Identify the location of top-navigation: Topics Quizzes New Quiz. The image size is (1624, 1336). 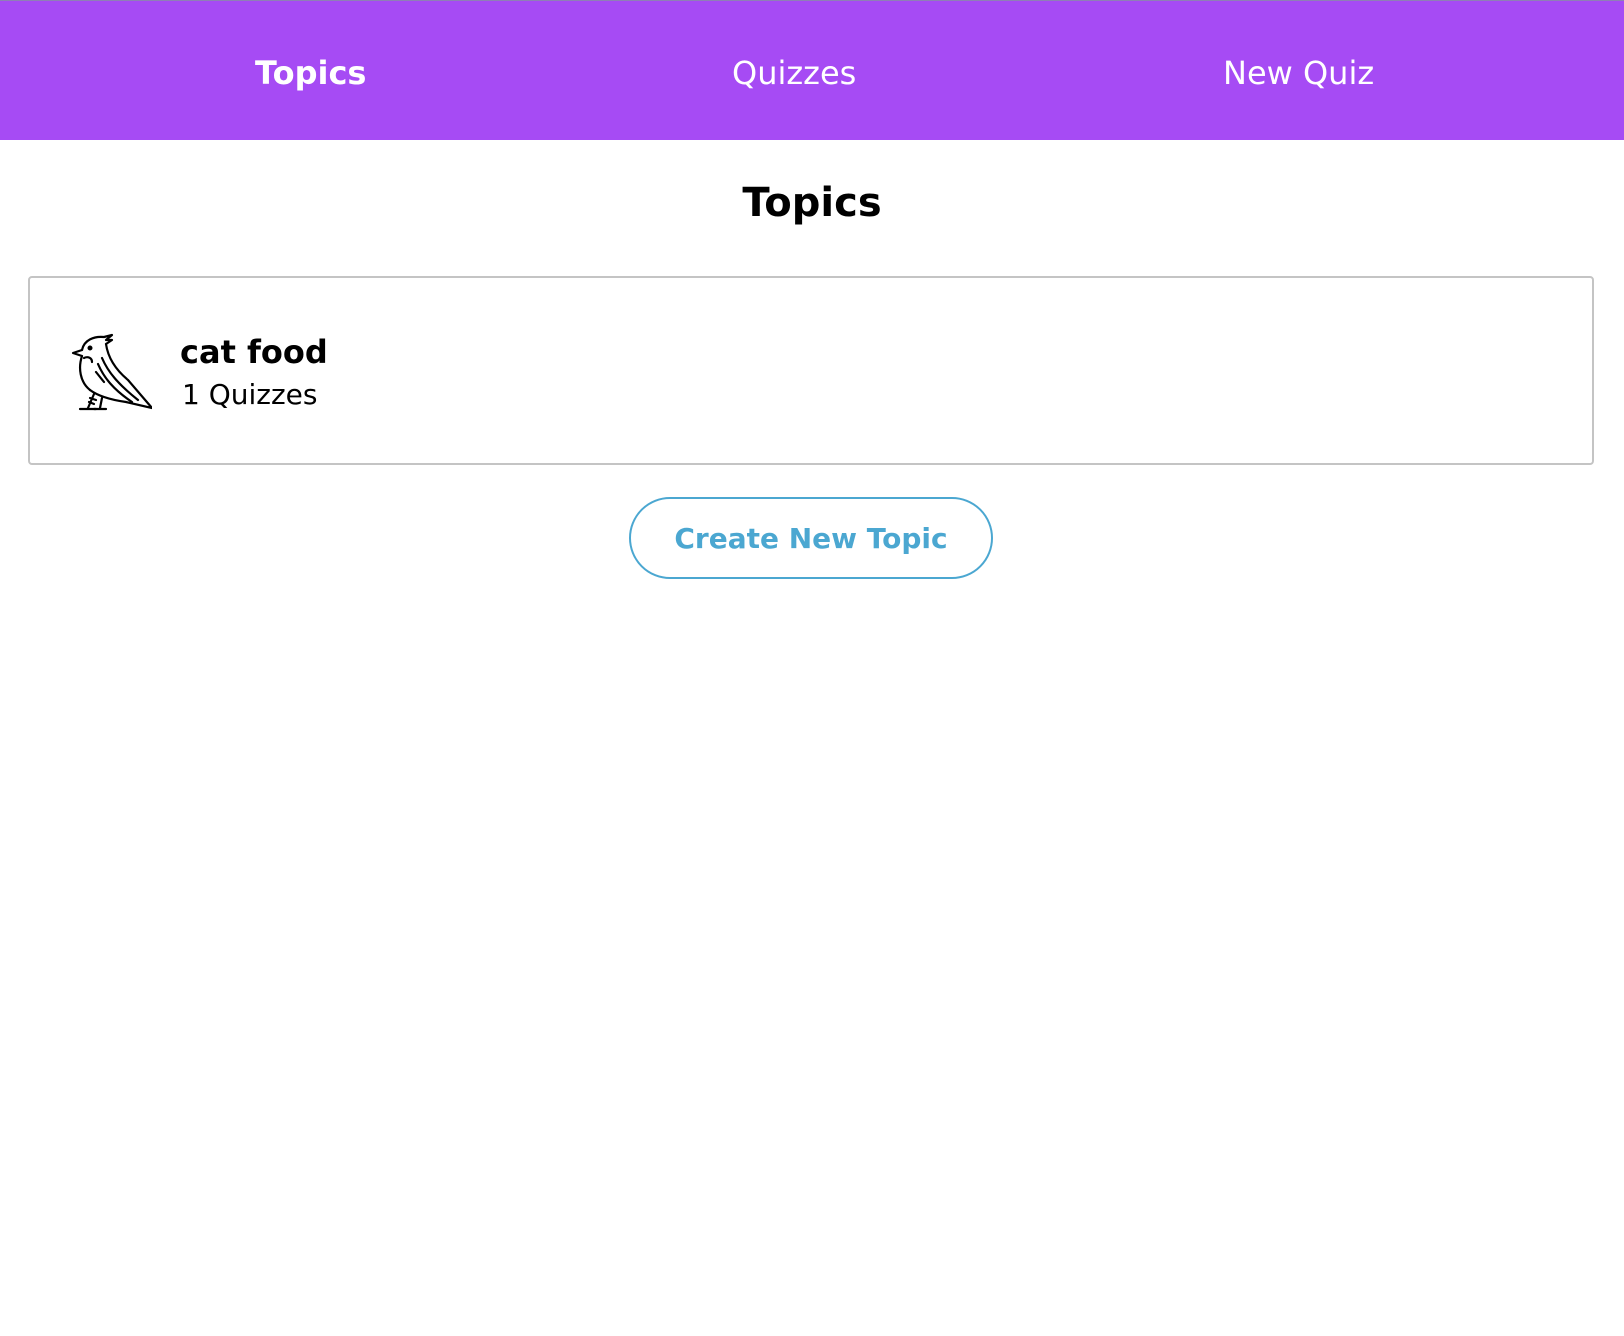
(812, 70).